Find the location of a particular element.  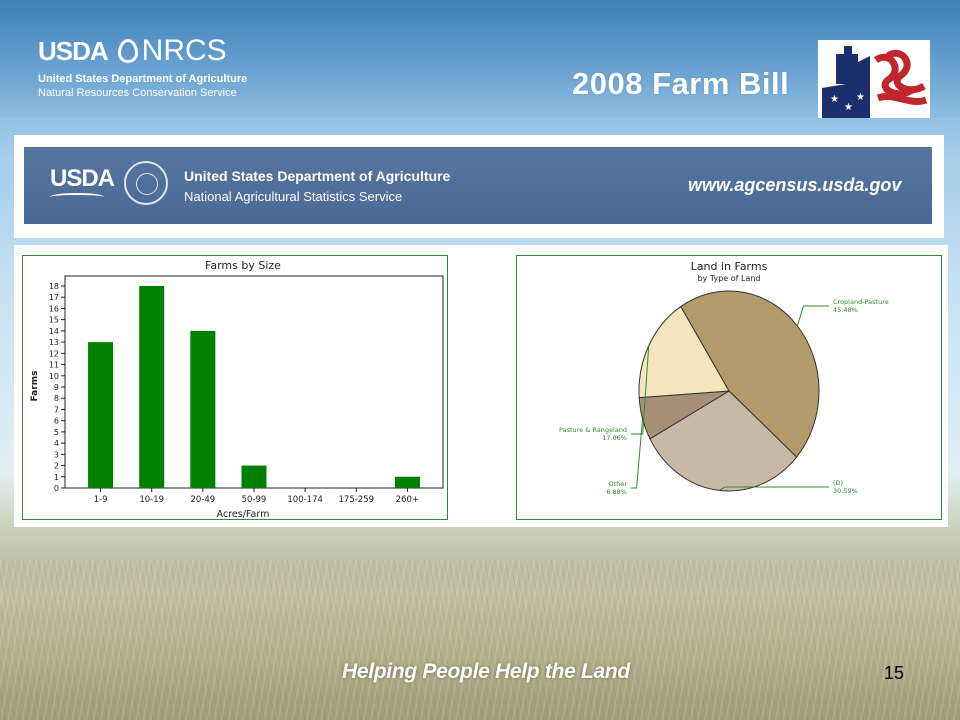

pie-slice-percent: 17.06% is located at coordinates (614, 438).